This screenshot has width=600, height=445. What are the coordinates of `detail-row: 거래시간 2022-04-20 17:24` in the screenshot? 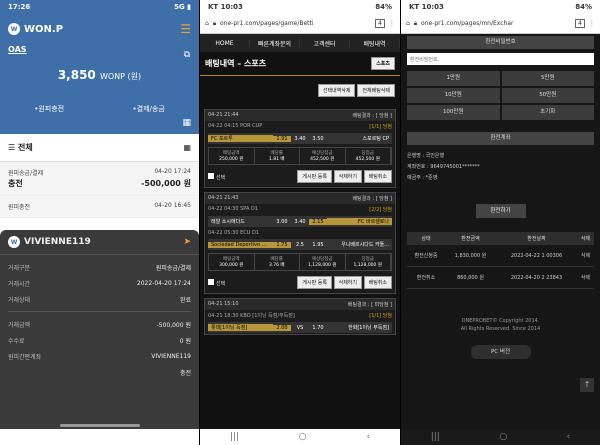 It's located at (99, 283).